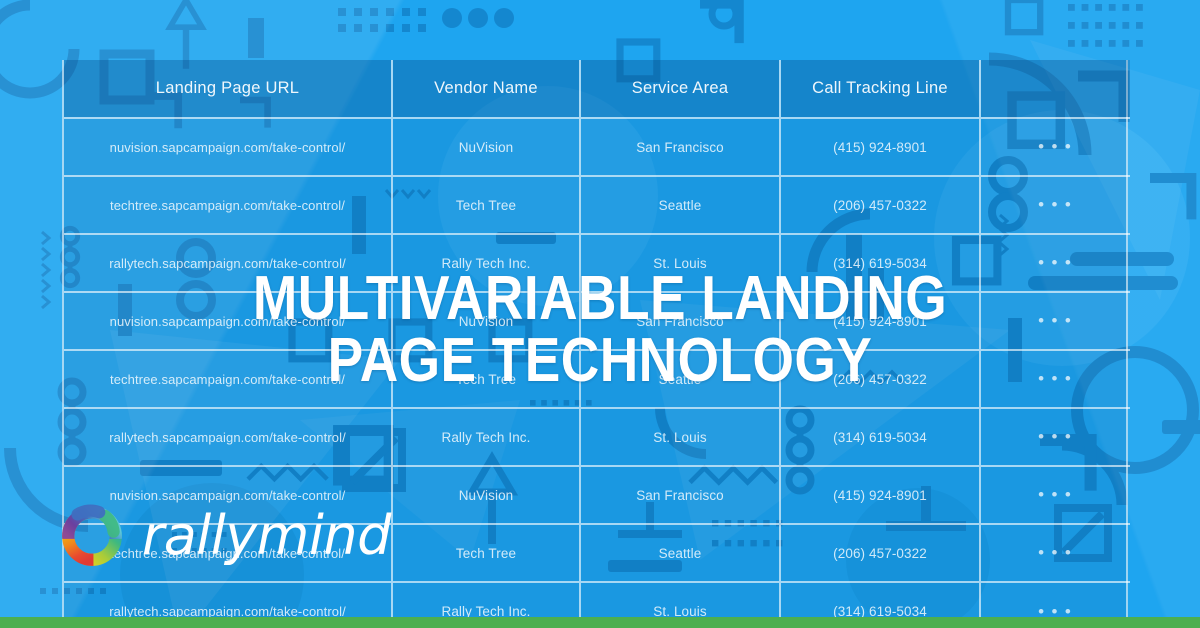  What do you see at coordinates (228, 436) in the screenshot?
I see `cell-landing-page-url: rallytech.sapcampaign.com/take-control/` at bounding box center [228, 436].